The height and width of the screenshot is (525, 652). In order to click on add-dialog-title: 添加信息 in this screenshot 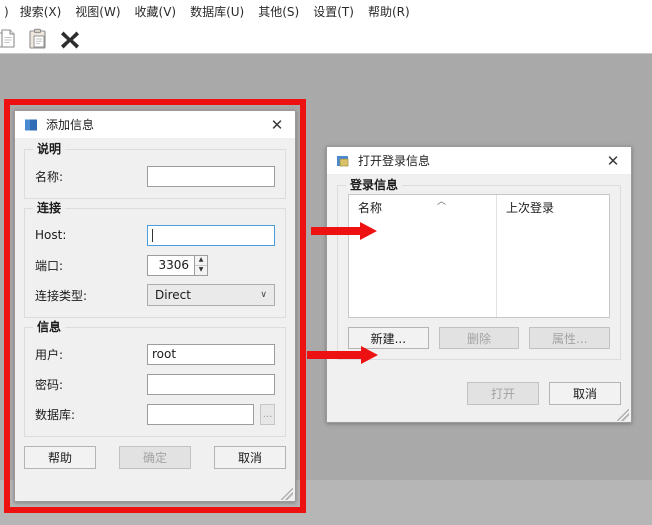, I will do `click(70, 124)`.